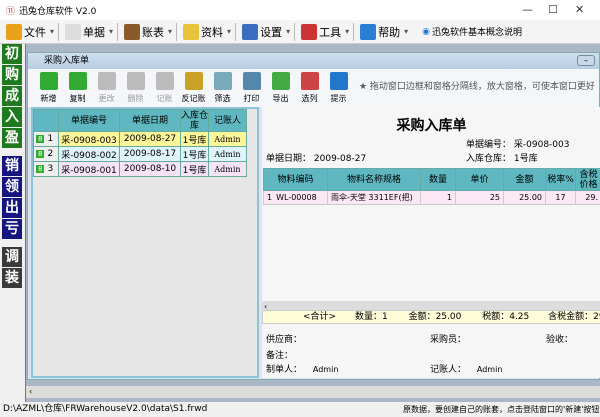 This screenshot has height=417, width=600. I want to click on toolbar-label: 打印, so click(251, 98).